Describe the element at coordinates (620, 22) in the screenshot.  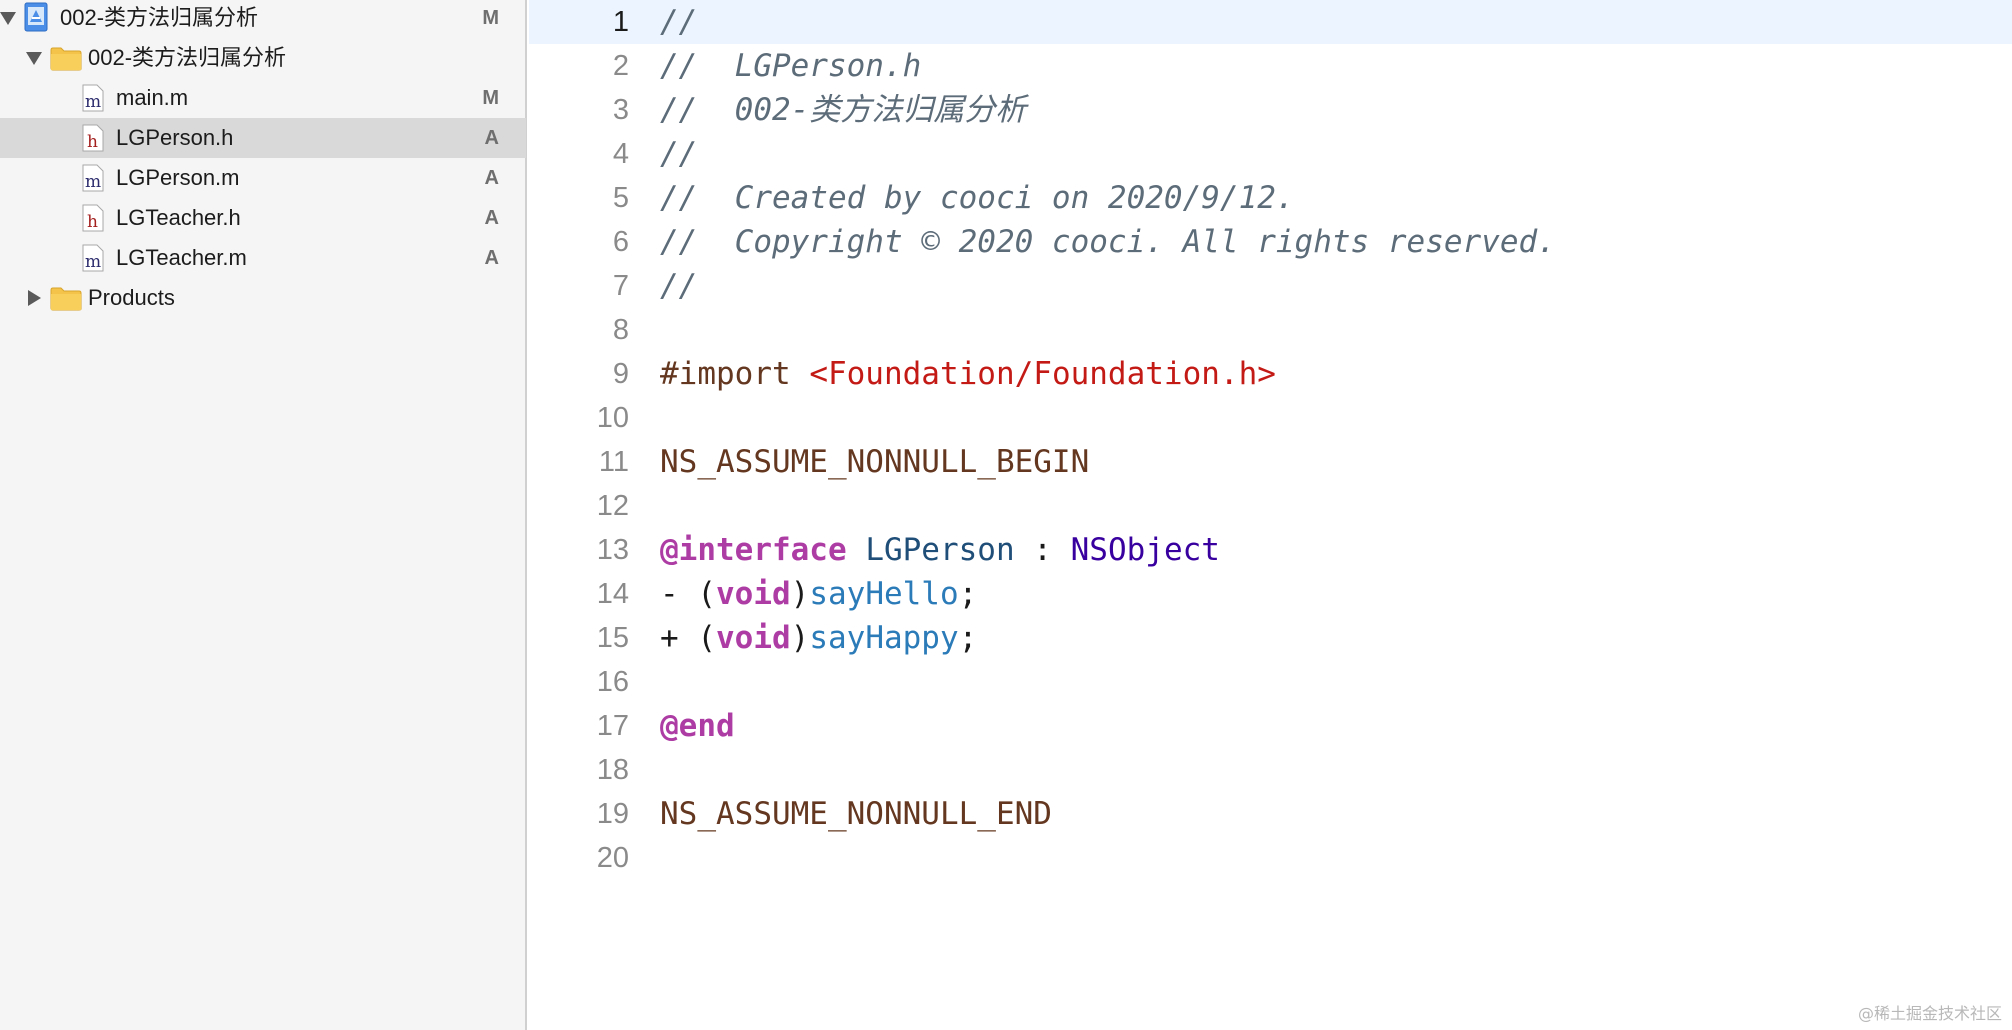
I see `line-number: 1` at that location.